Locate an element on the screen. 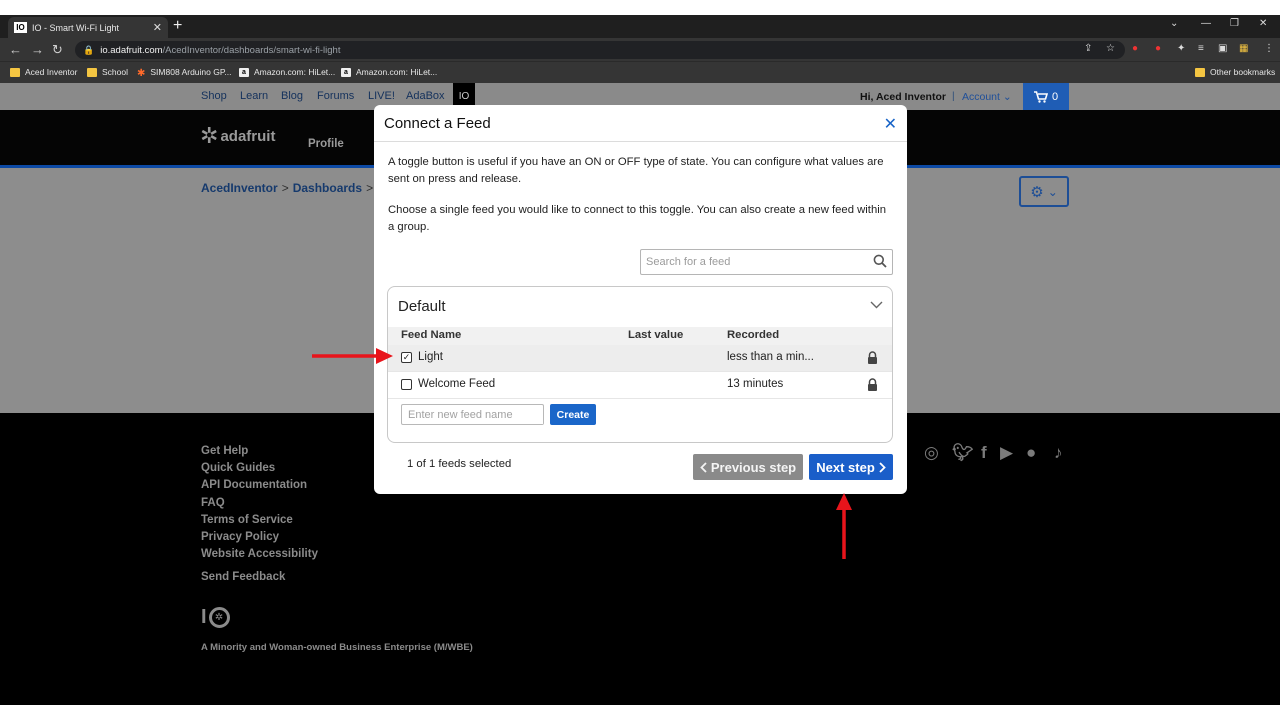 The width and height of the screenshot is (1280, 720). instagram-icon: ◎ is located at coordinates (931, 453).